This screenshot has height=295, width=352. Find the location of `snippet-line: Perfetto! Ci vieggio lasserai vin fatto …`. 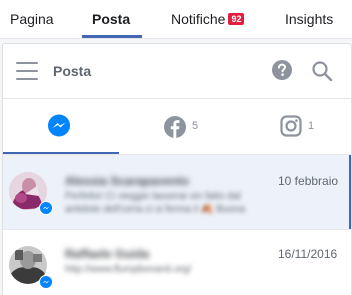

snippet-line: Perfetto! Ci vieggio lasserai vin fatto … is located at coordinates (153, 196).